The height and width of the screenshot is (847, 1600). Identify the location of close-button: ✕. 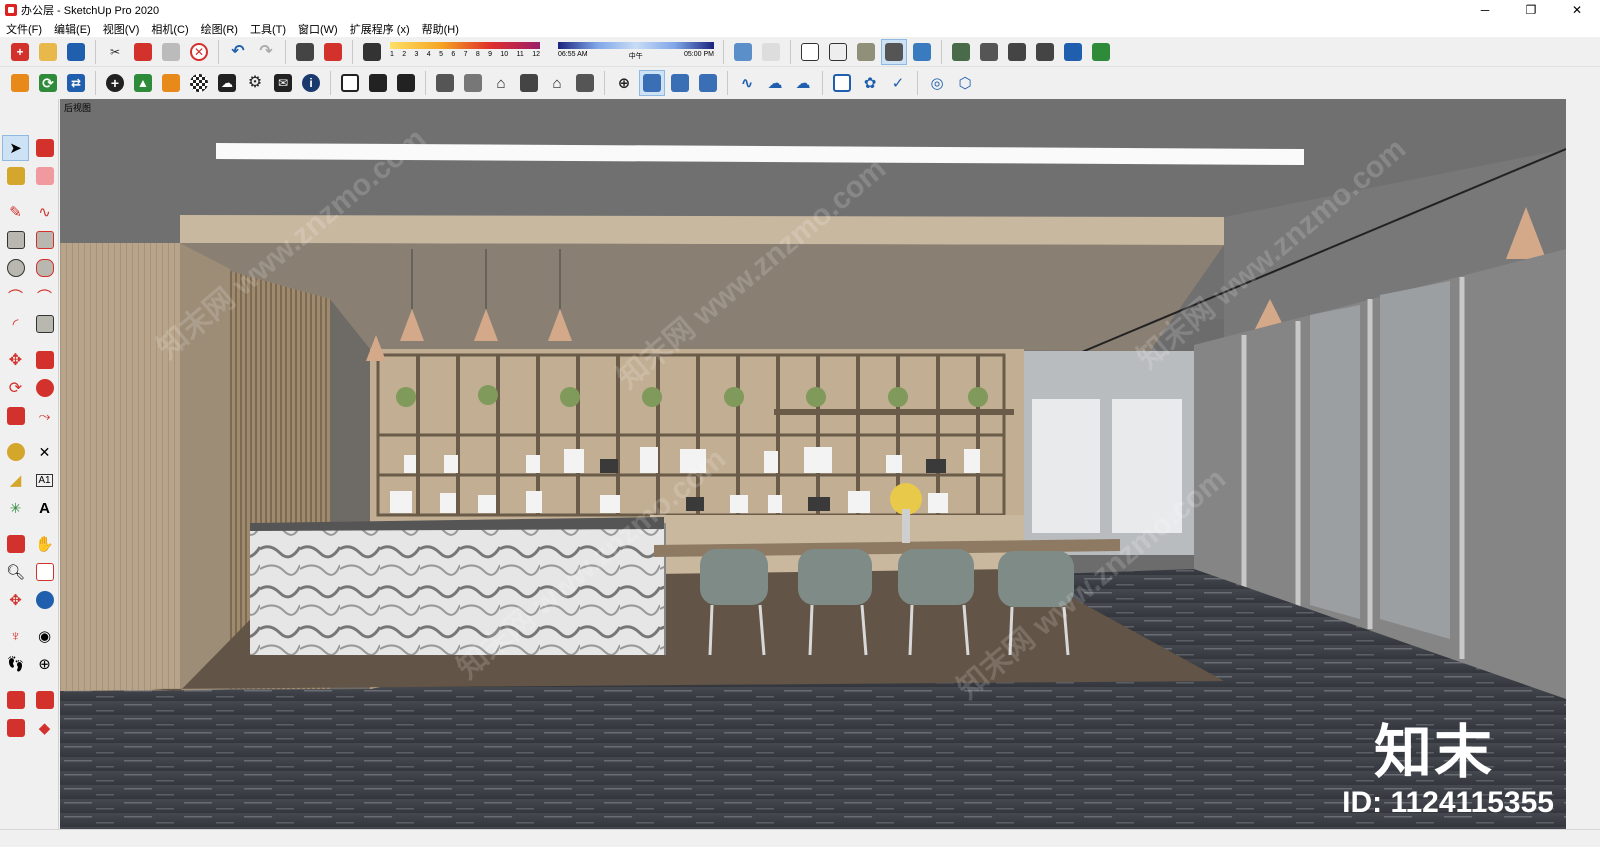
(1577, 10).